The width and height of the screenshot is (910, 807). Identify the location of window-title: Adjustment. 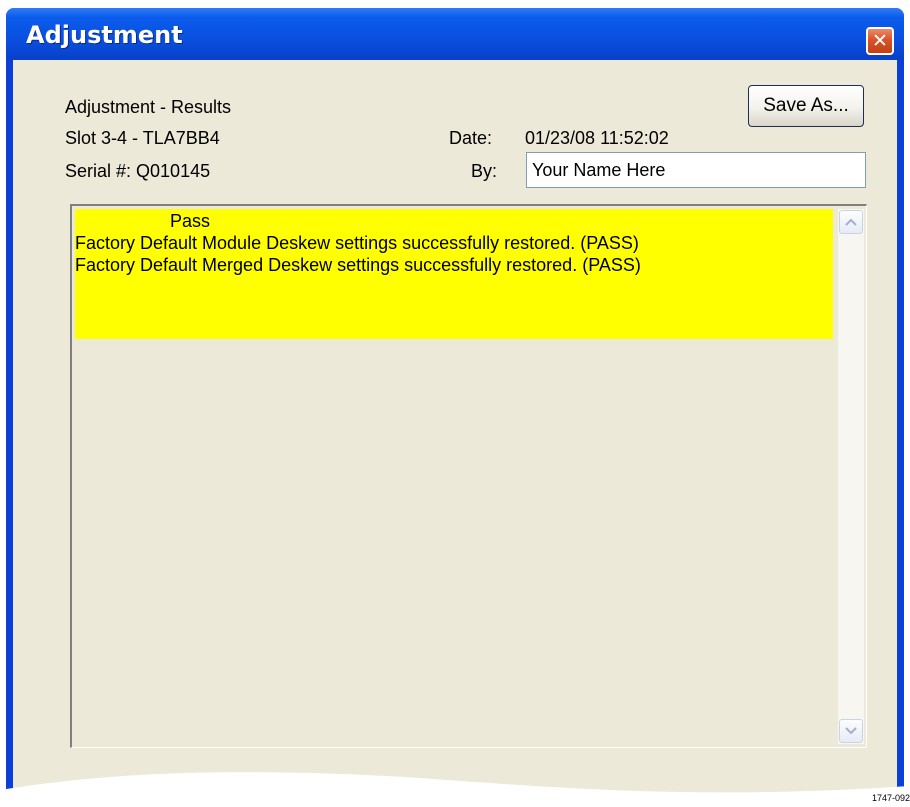
(104, 35).